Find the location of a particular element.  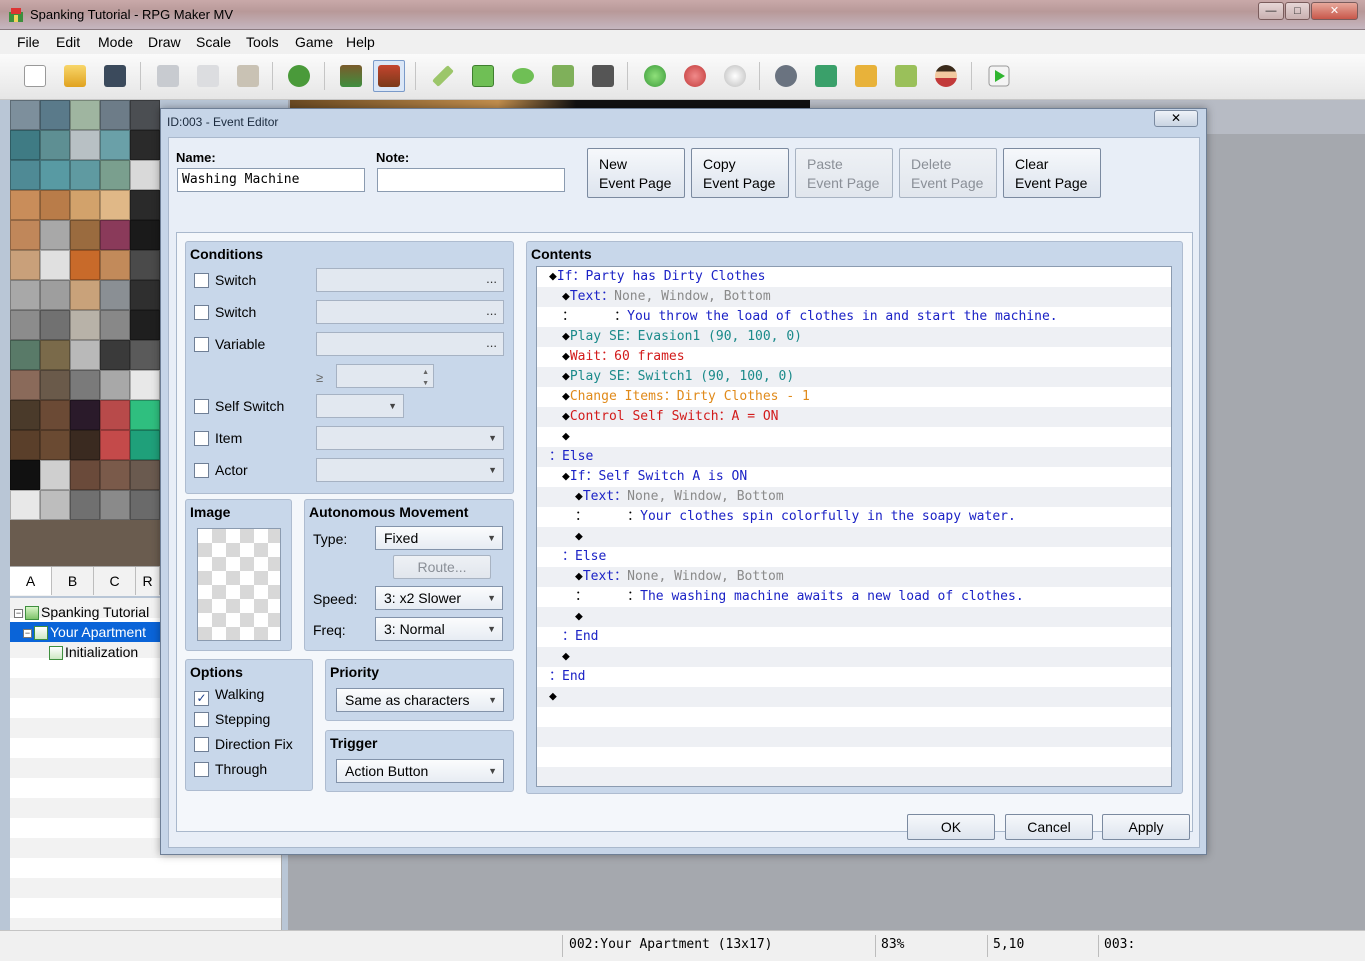

variable-checkbox: Variable is located at coordinates (229, 344).